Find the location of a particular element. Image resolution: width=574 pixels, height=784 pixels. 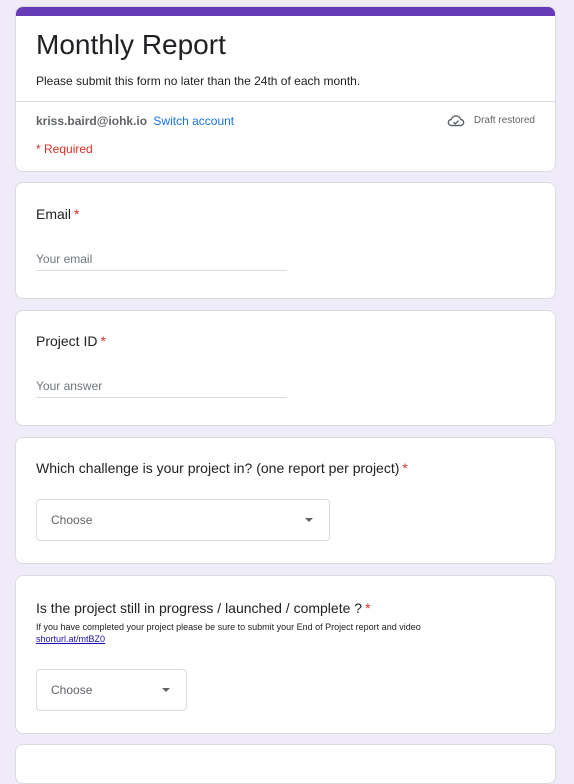

form-title: Monthly Report is located at coordinates (131, 44).